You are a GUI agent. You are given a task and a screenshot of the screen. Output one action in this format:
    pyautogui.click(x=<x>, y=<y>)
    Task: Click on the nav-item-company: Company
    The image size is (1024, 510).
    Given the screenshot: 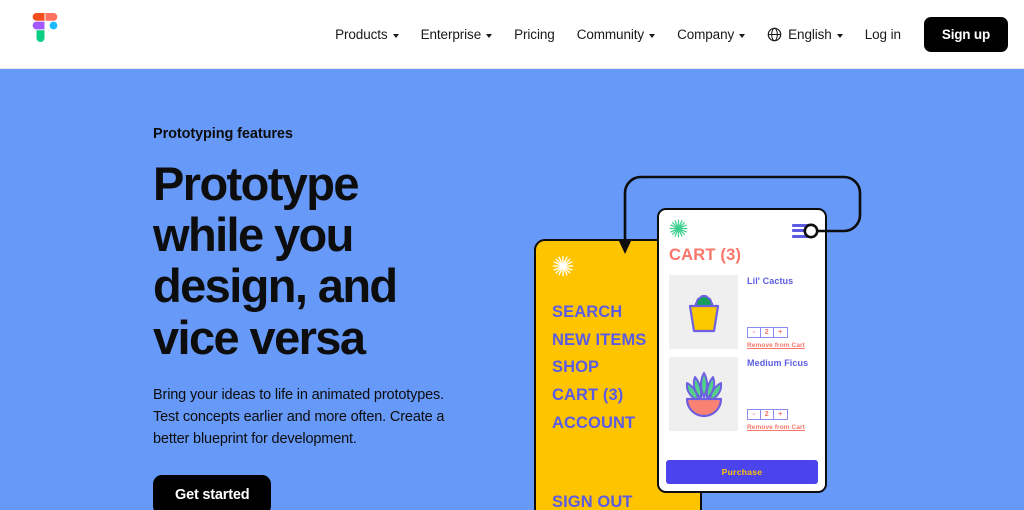 What is the action you would take?
    pyautogui.click(x=711, y=34)
    